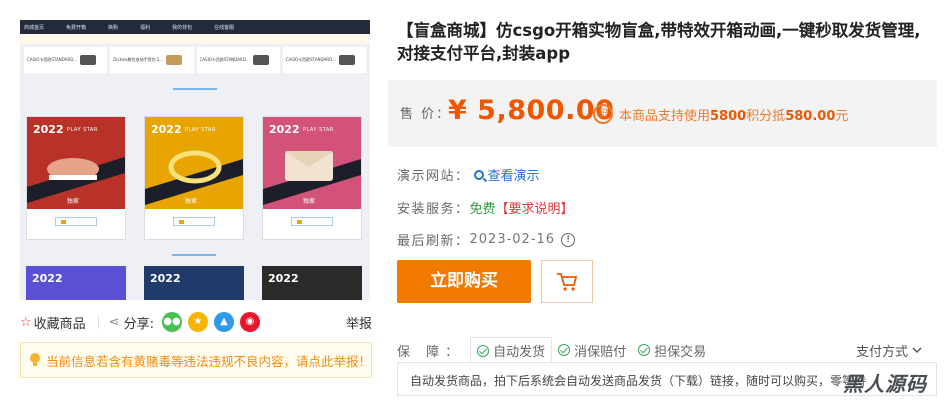 The height and width of the screenshot is (405, 949). I want to click on preview-nav-item: 在线客服, so click(224, 27).